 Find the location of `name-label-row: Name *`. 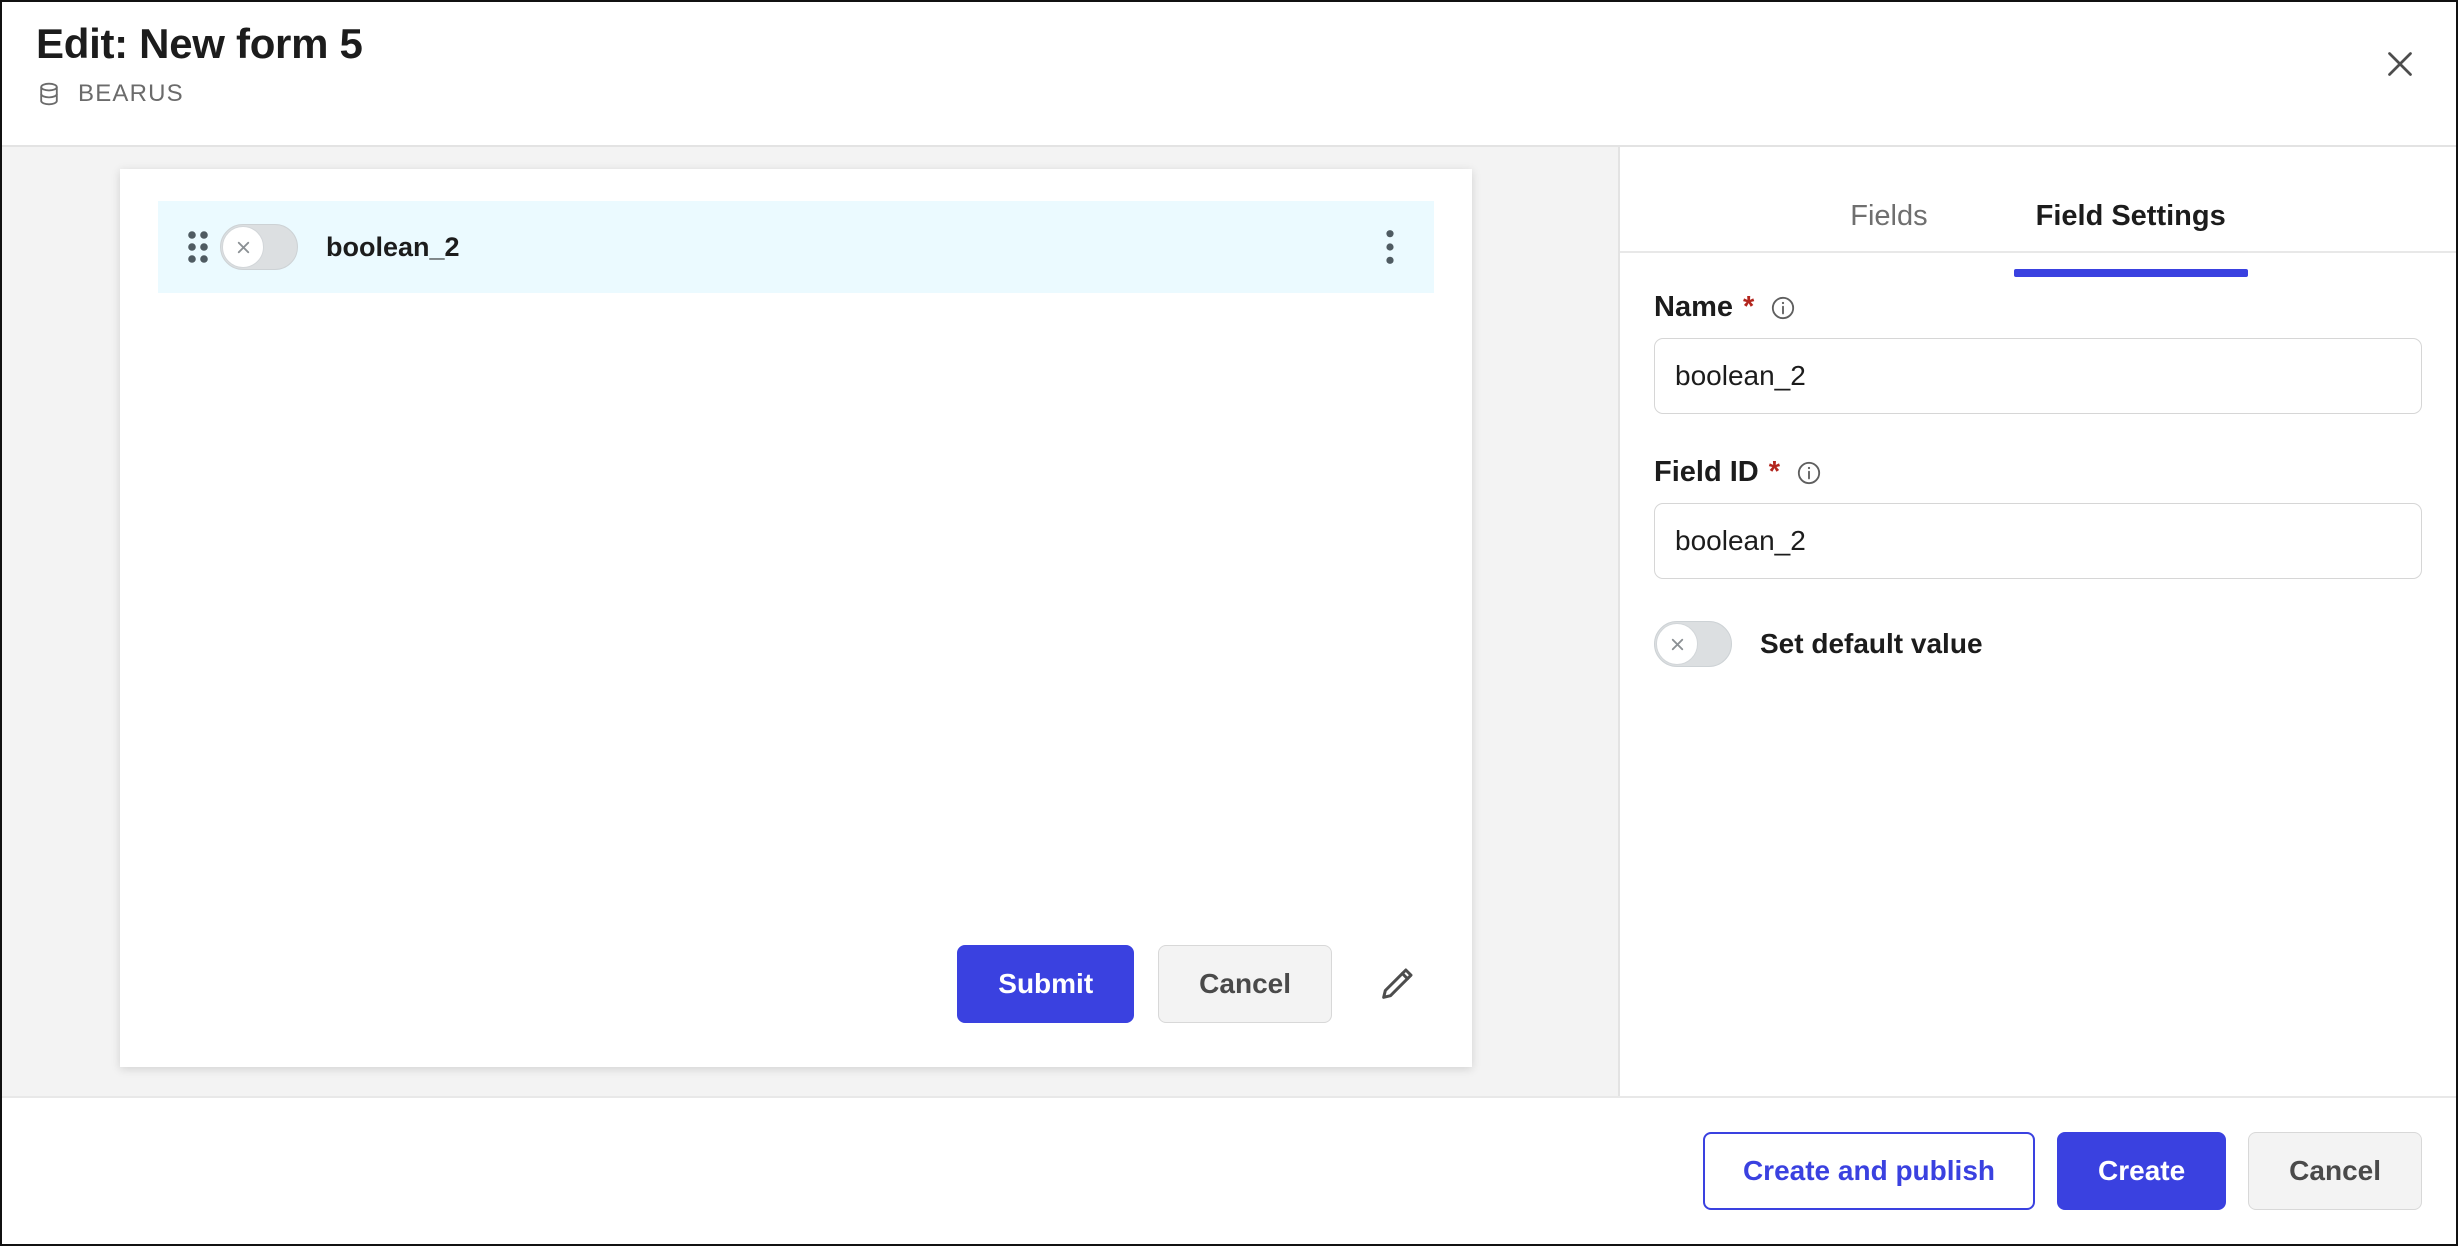

name-label-row: Name * is located at coordinates (2038, 307).